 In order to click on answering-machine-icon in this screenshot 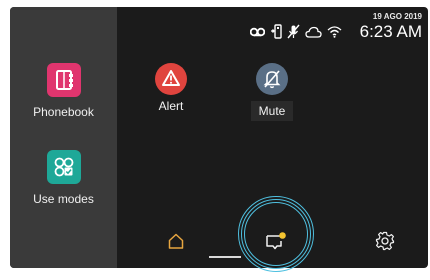, I will do `click(257, 31)`.